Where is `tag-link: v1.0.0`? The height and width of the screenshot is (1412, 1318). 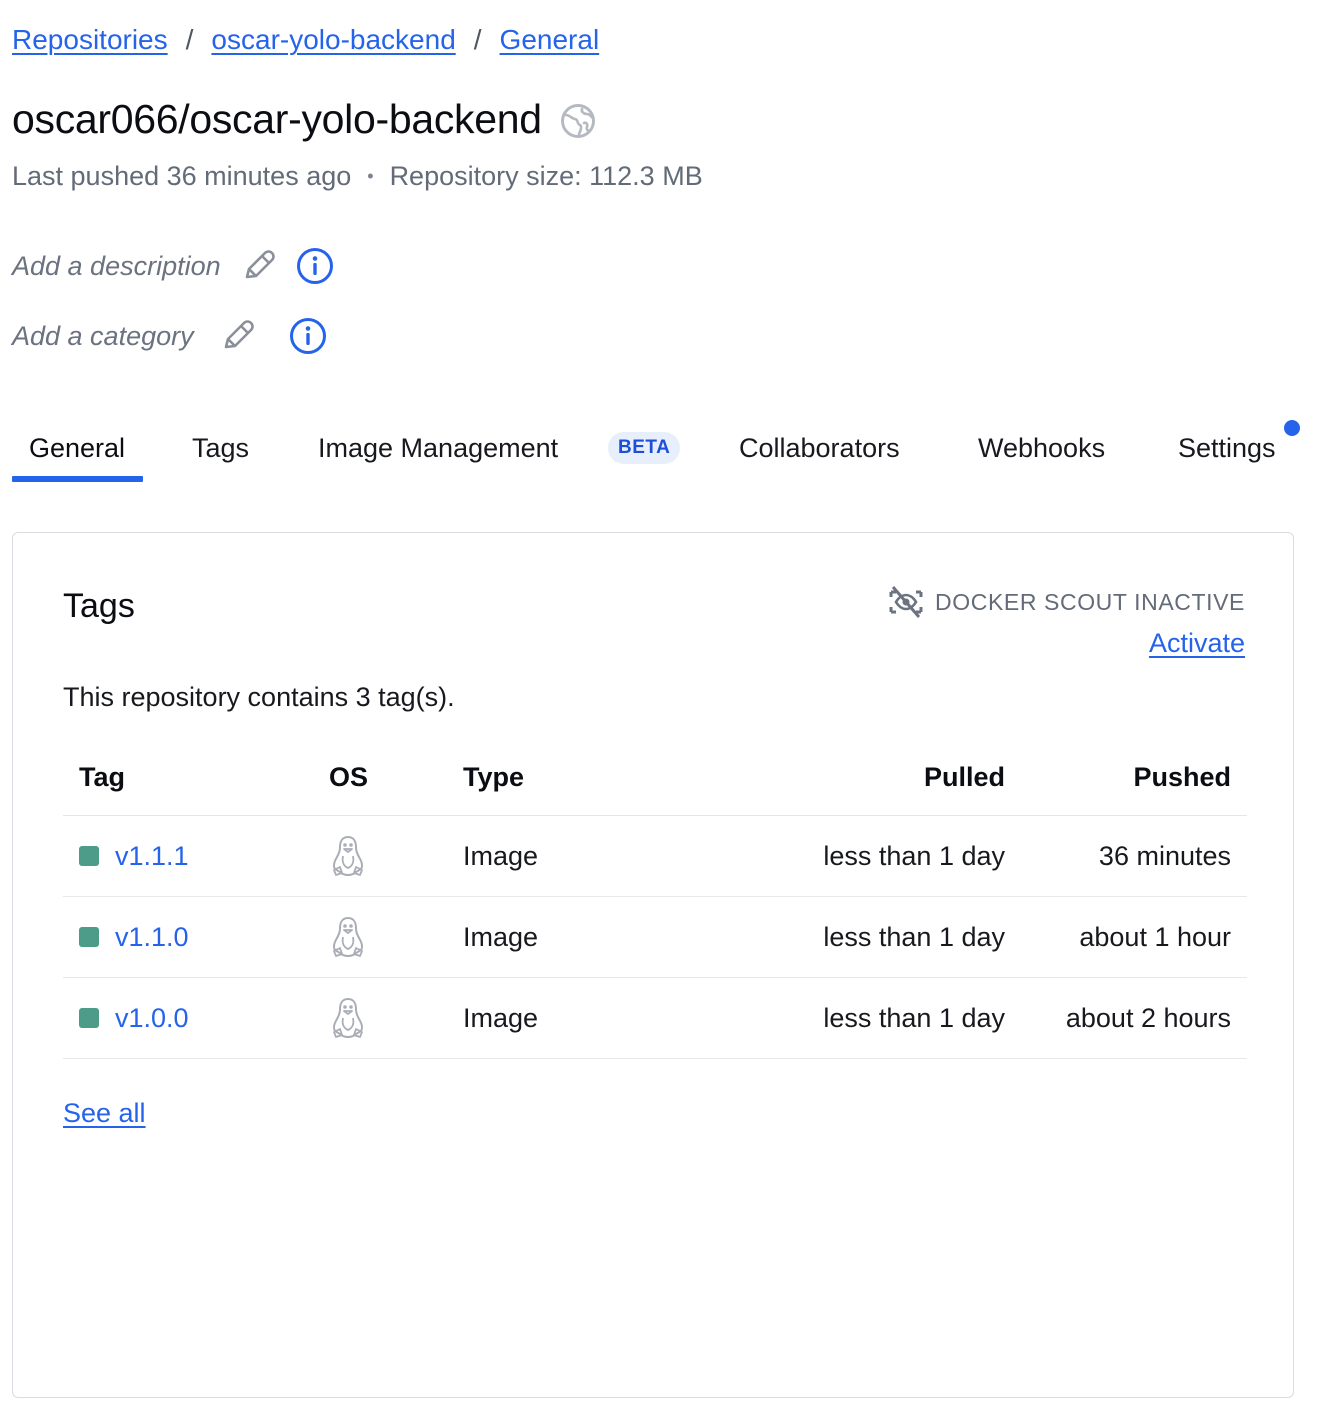
tag-link: v1.0.0 is located at coordinates (152, 1018).